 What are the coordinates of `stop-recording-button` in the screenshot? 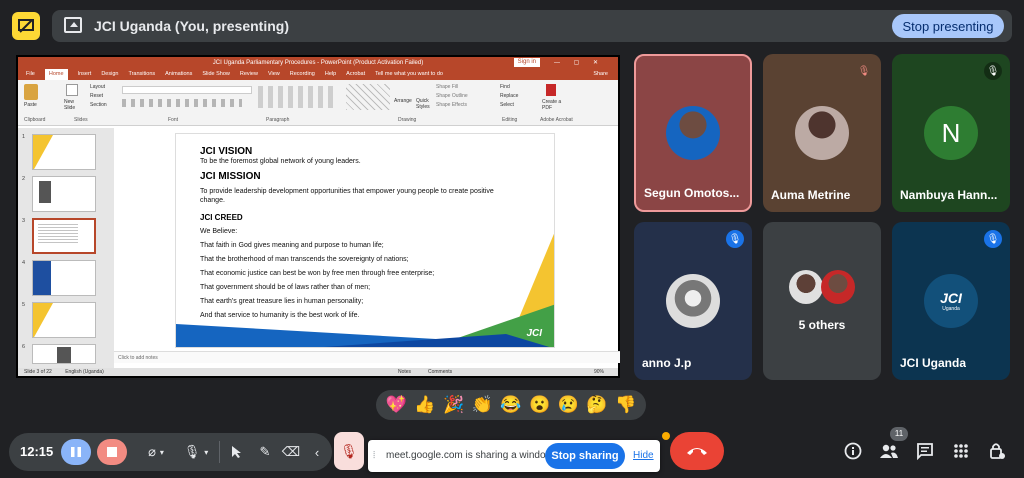 It's located at (112, 452).